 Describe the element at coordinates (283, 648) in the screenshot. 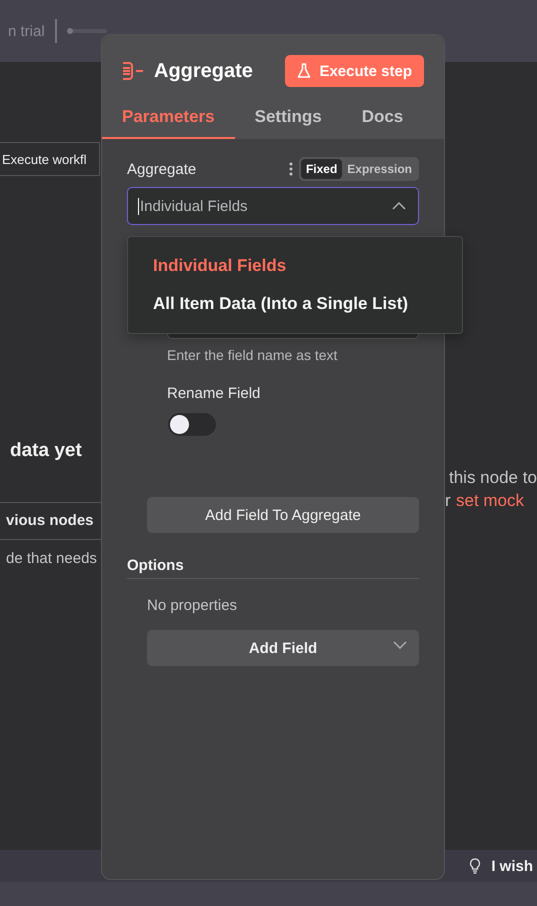

I see `add-field-button: Add Field` at that location.